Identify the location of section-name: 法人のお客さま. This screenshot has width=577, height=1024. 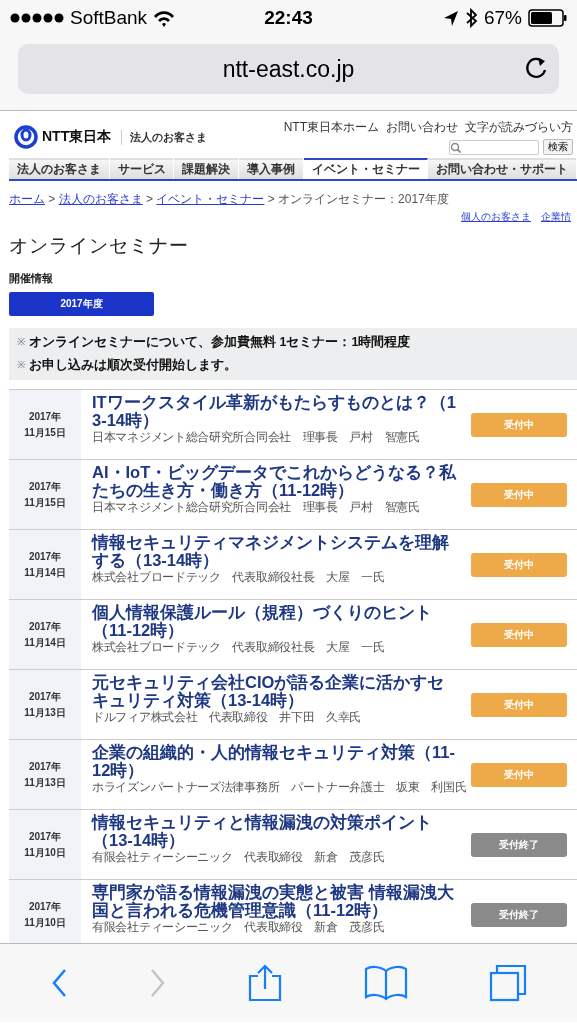
(164, 137).